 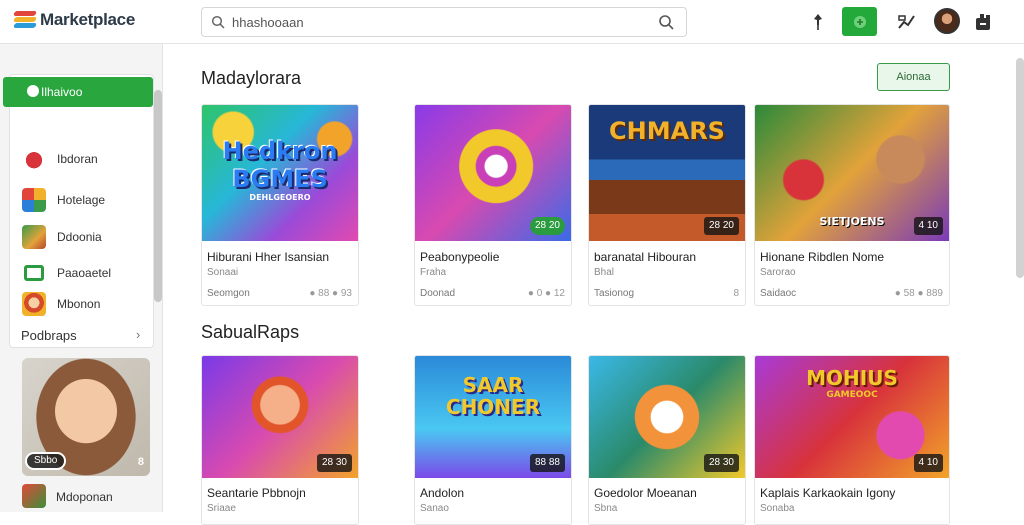 What do you see at coordinates (822, 257) in the screenshot?
I see `game-title: Hionane Ribdlen Nome` at bounding box center [822, 257].